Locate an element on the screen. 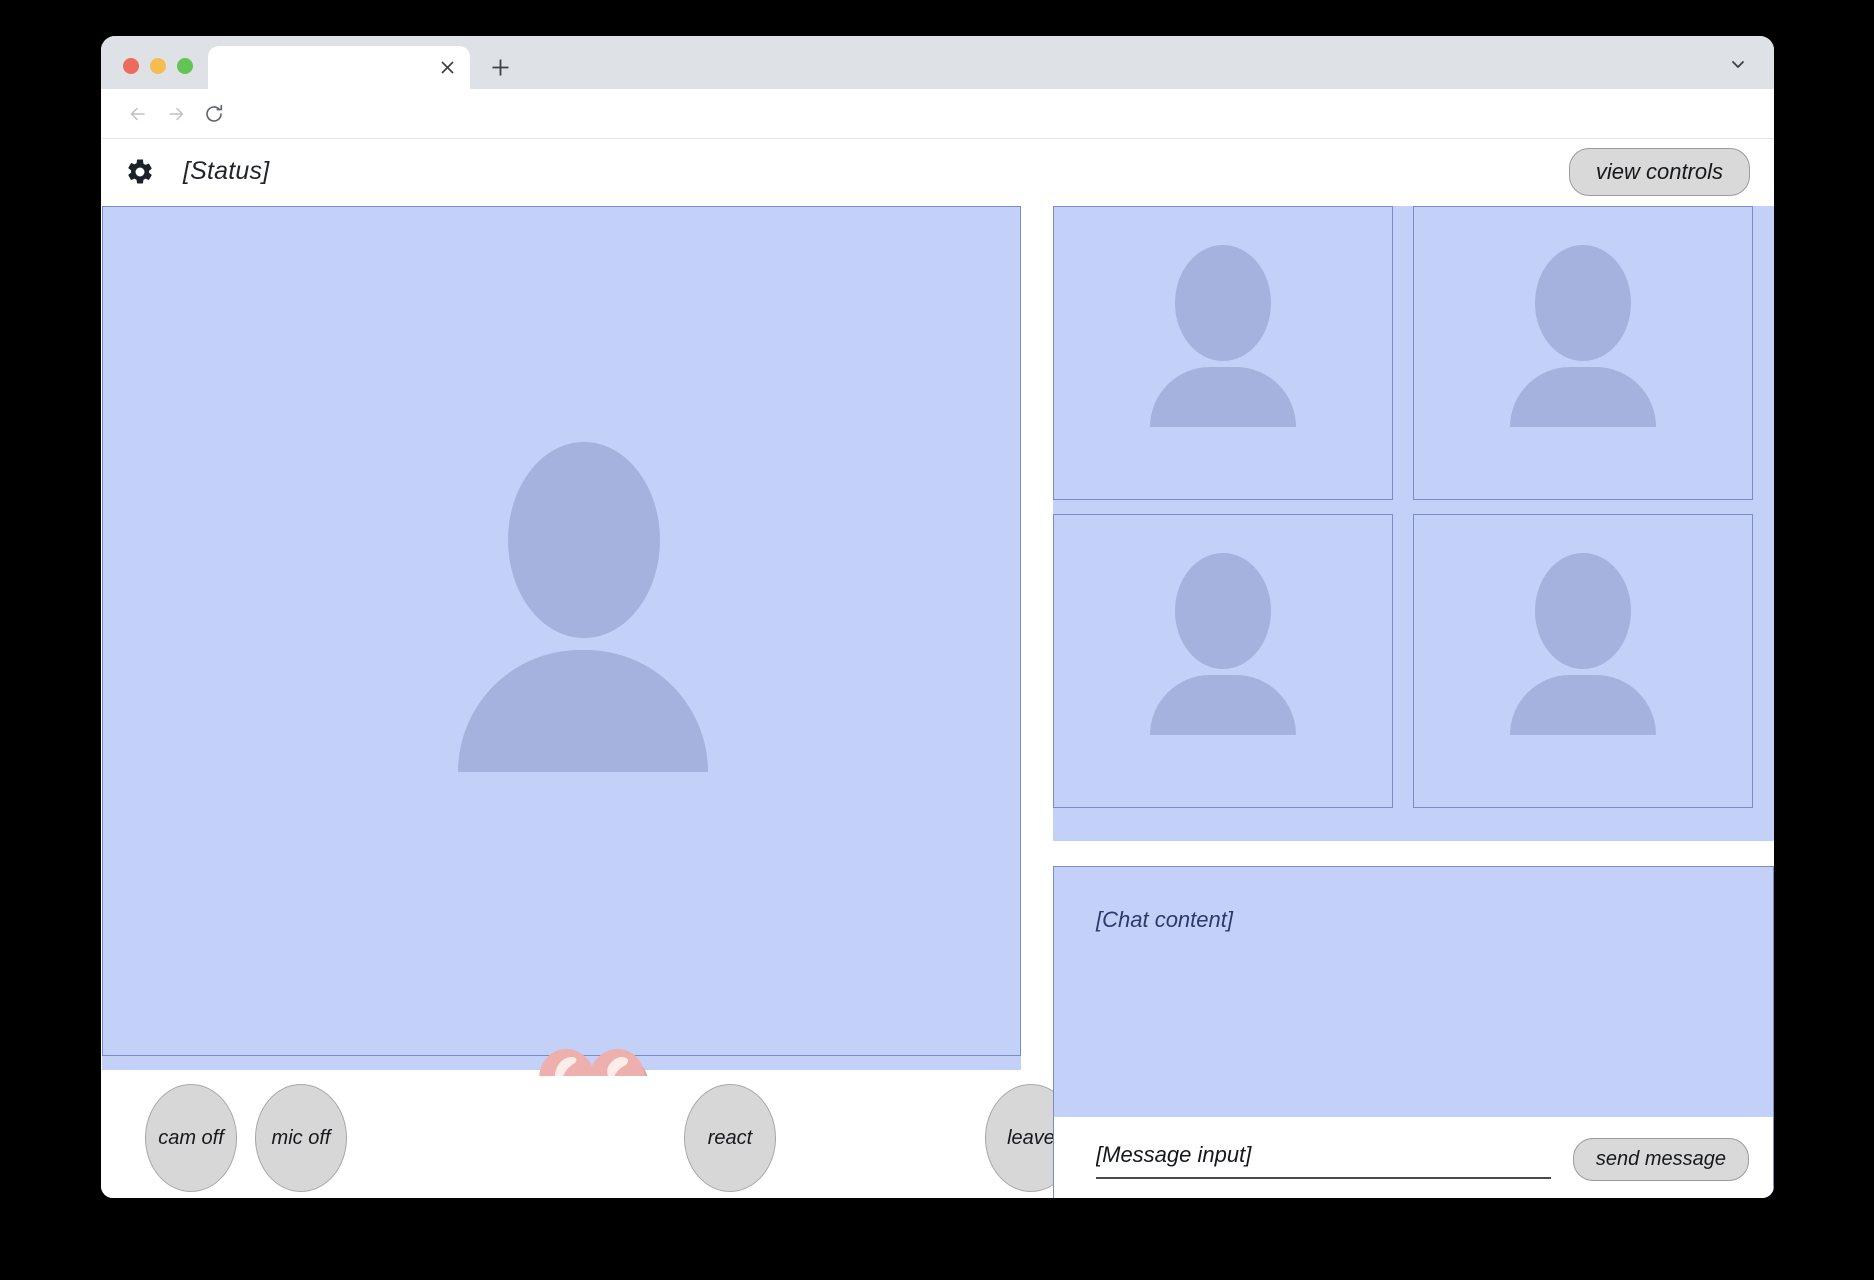 The image size is (1874, 1280). new-tab-icon is located at coordinates (500, 67).